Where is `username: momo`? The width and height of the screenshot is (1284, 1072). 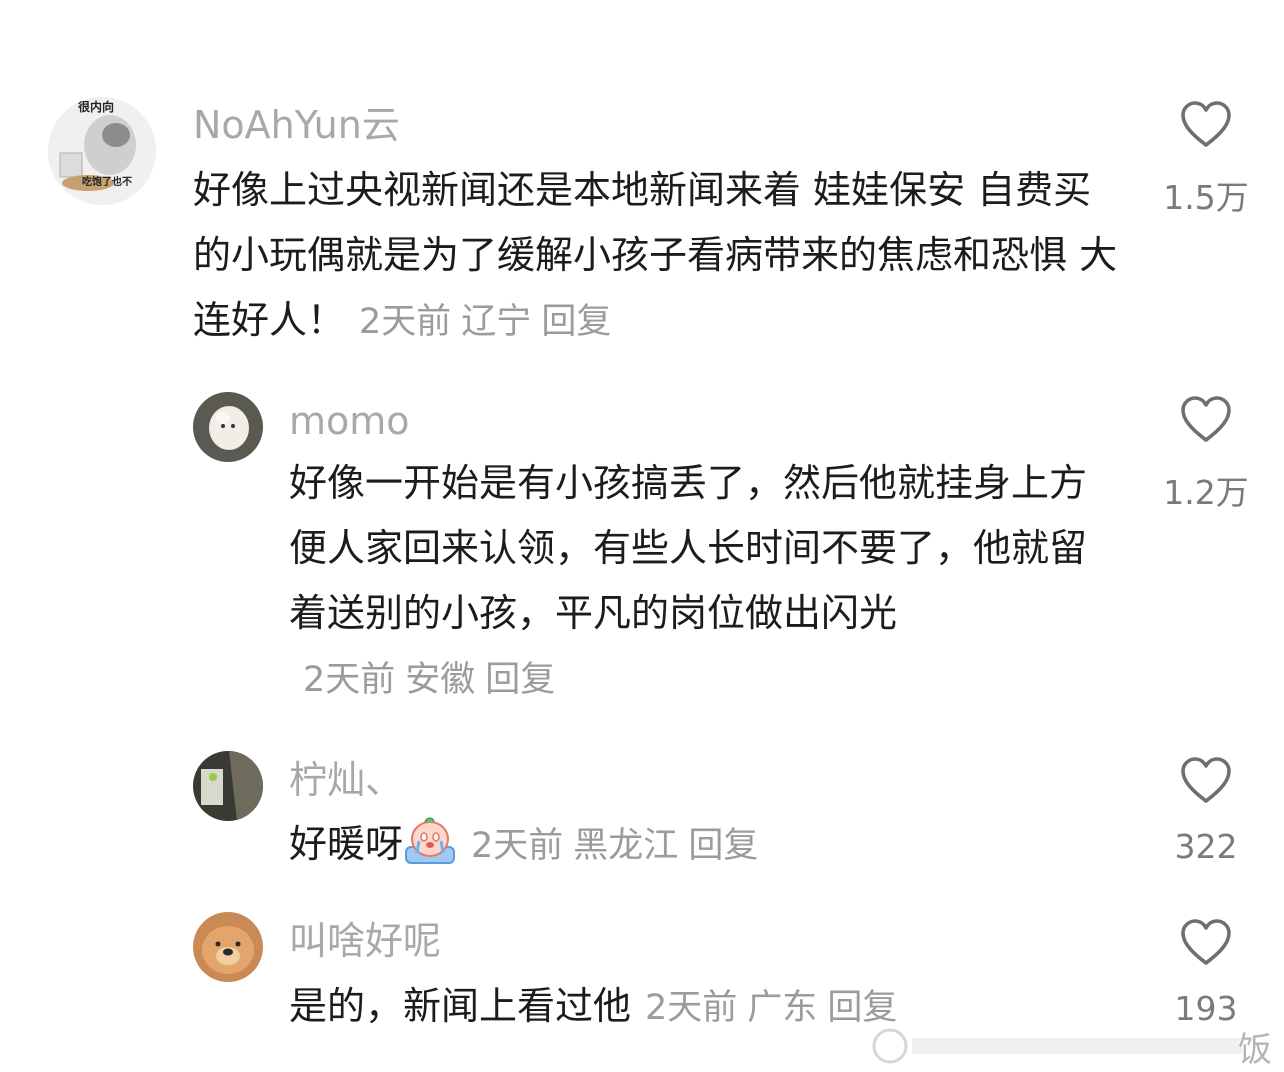
username: momo is located at coordinates (349, 421).